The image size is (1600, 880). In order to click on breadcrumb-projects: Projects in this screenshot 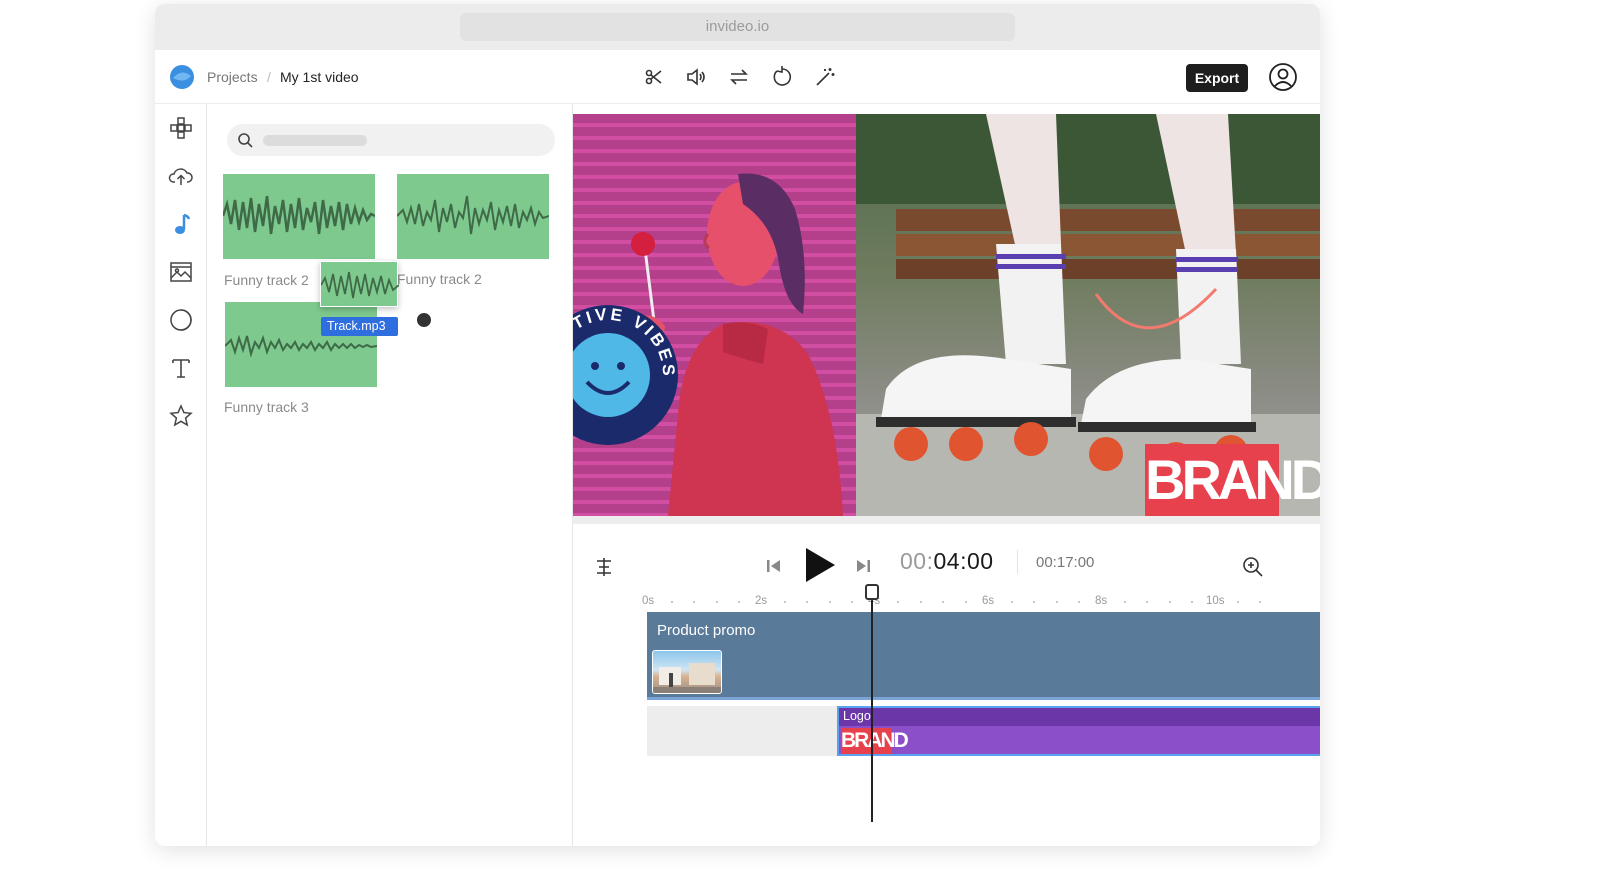, I will do `click(232, 77)`.